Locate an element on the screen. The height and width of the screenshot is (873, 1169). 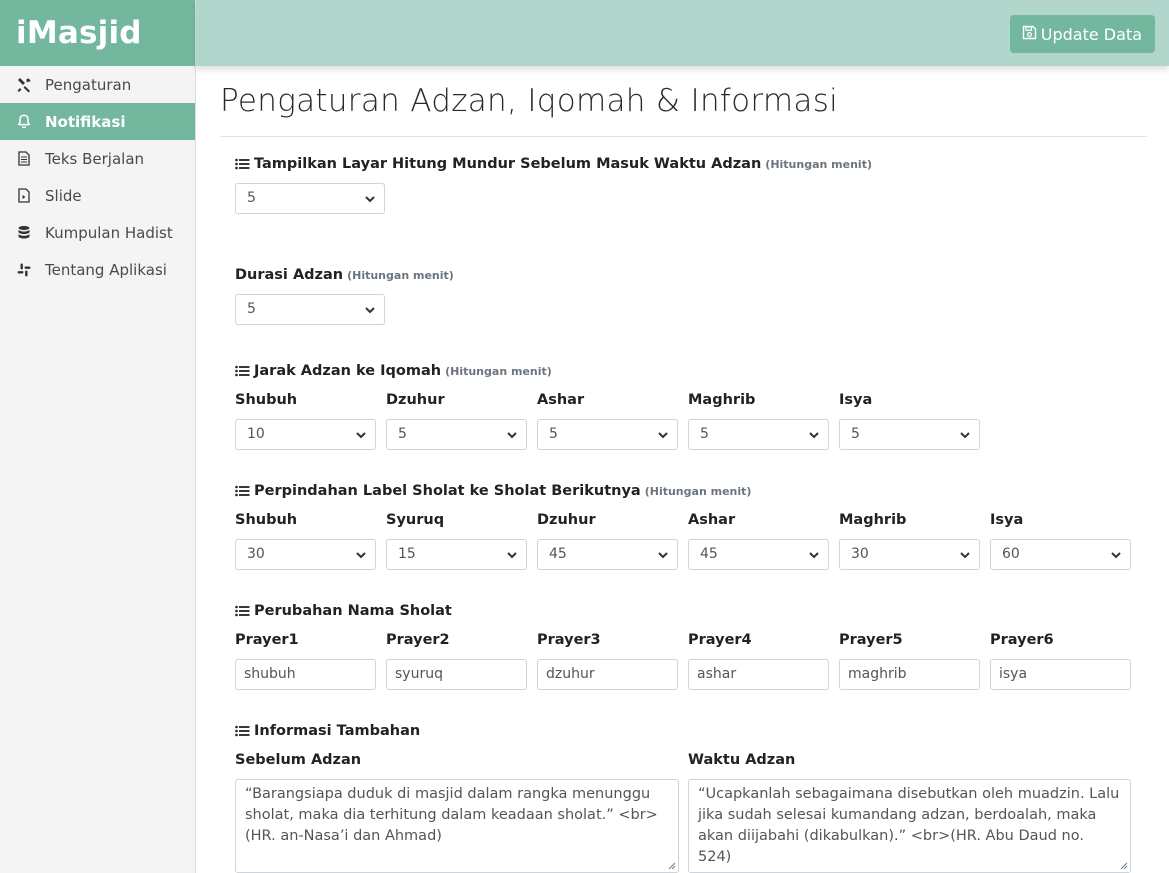
select-value: 10 is located at coordinates (256, 434).